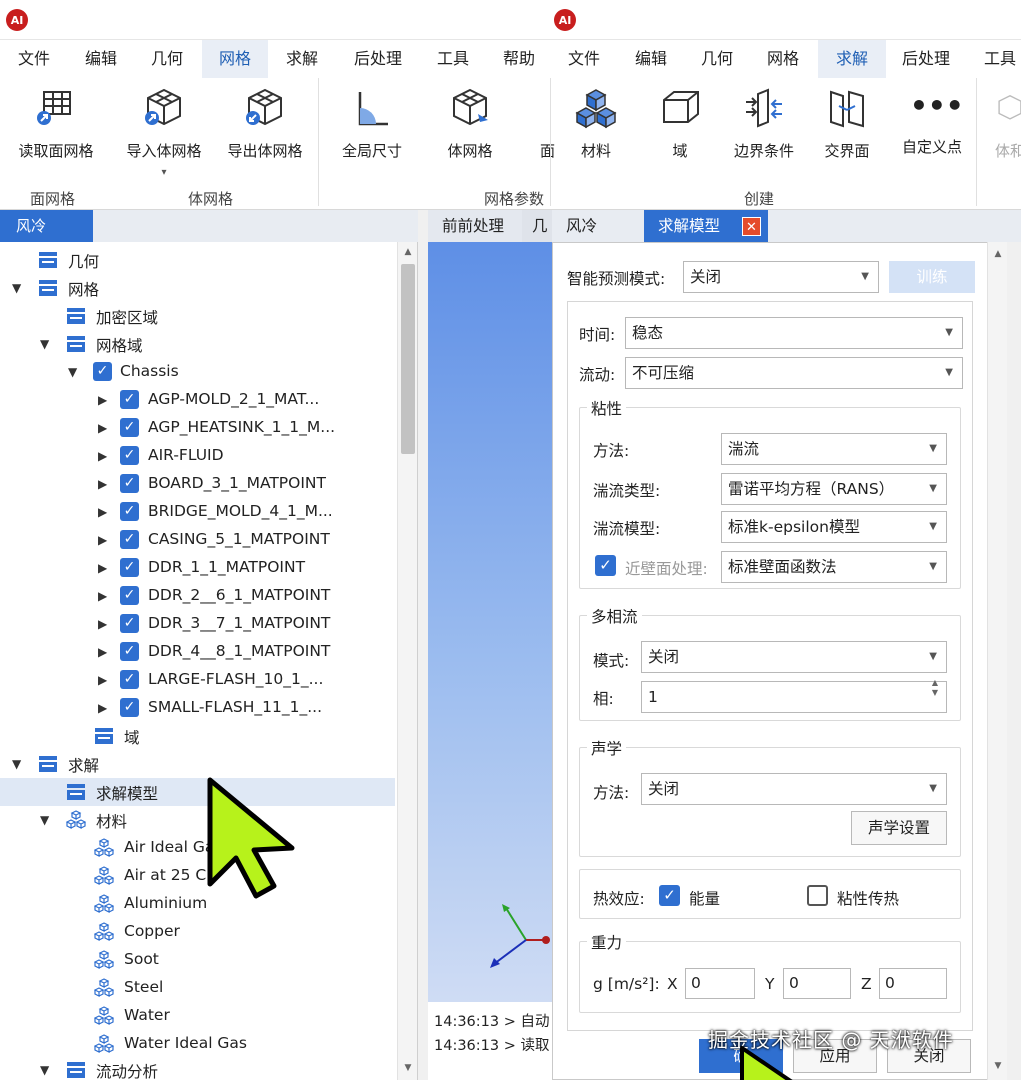  Describe the element at coordinates (475, 226) in the screenshot. I see `tab-preprocess: 前前处理` at that location.